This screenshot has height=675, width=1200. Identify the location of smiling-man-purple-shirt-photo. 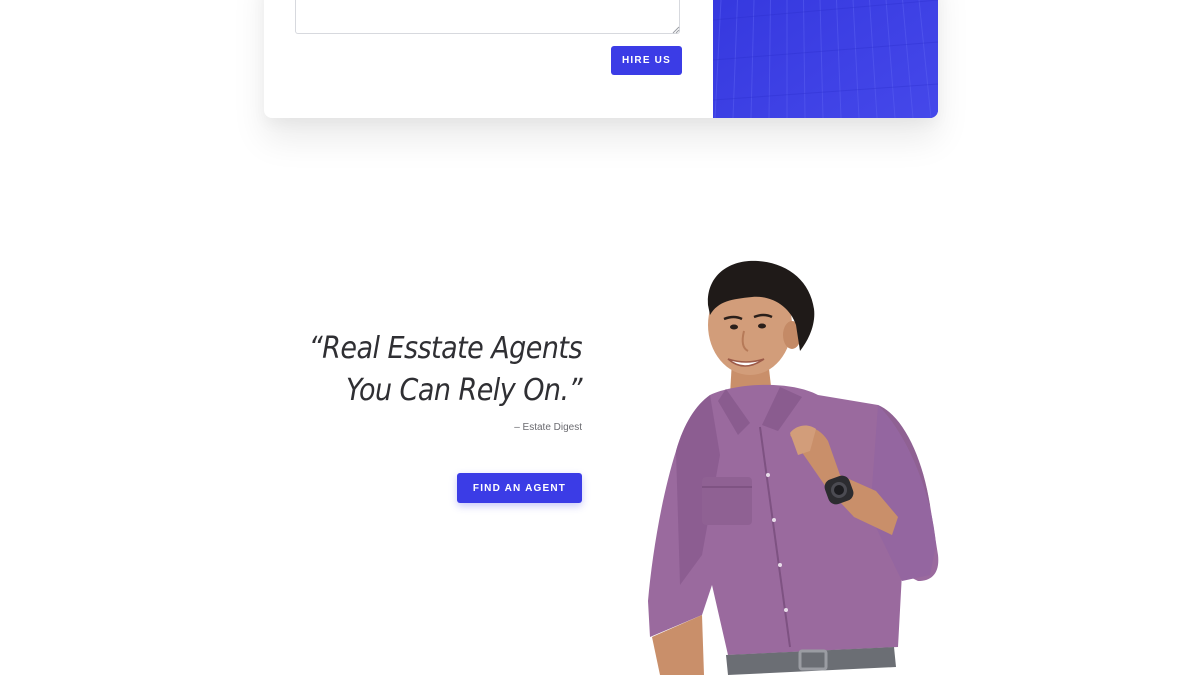
(793, 467).